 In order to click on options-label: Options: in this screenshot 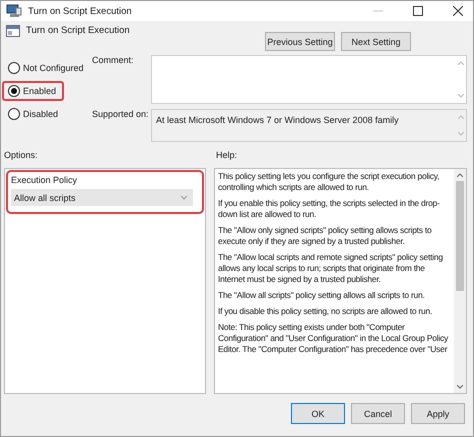, I will do `click(21, 156)`.